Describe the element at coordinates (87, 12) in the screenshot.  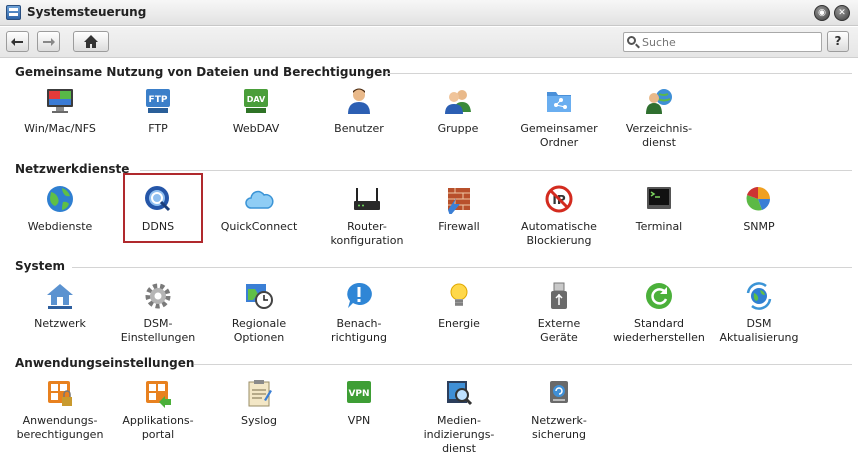
I see `window-title: Systemsteuerung` at that location.